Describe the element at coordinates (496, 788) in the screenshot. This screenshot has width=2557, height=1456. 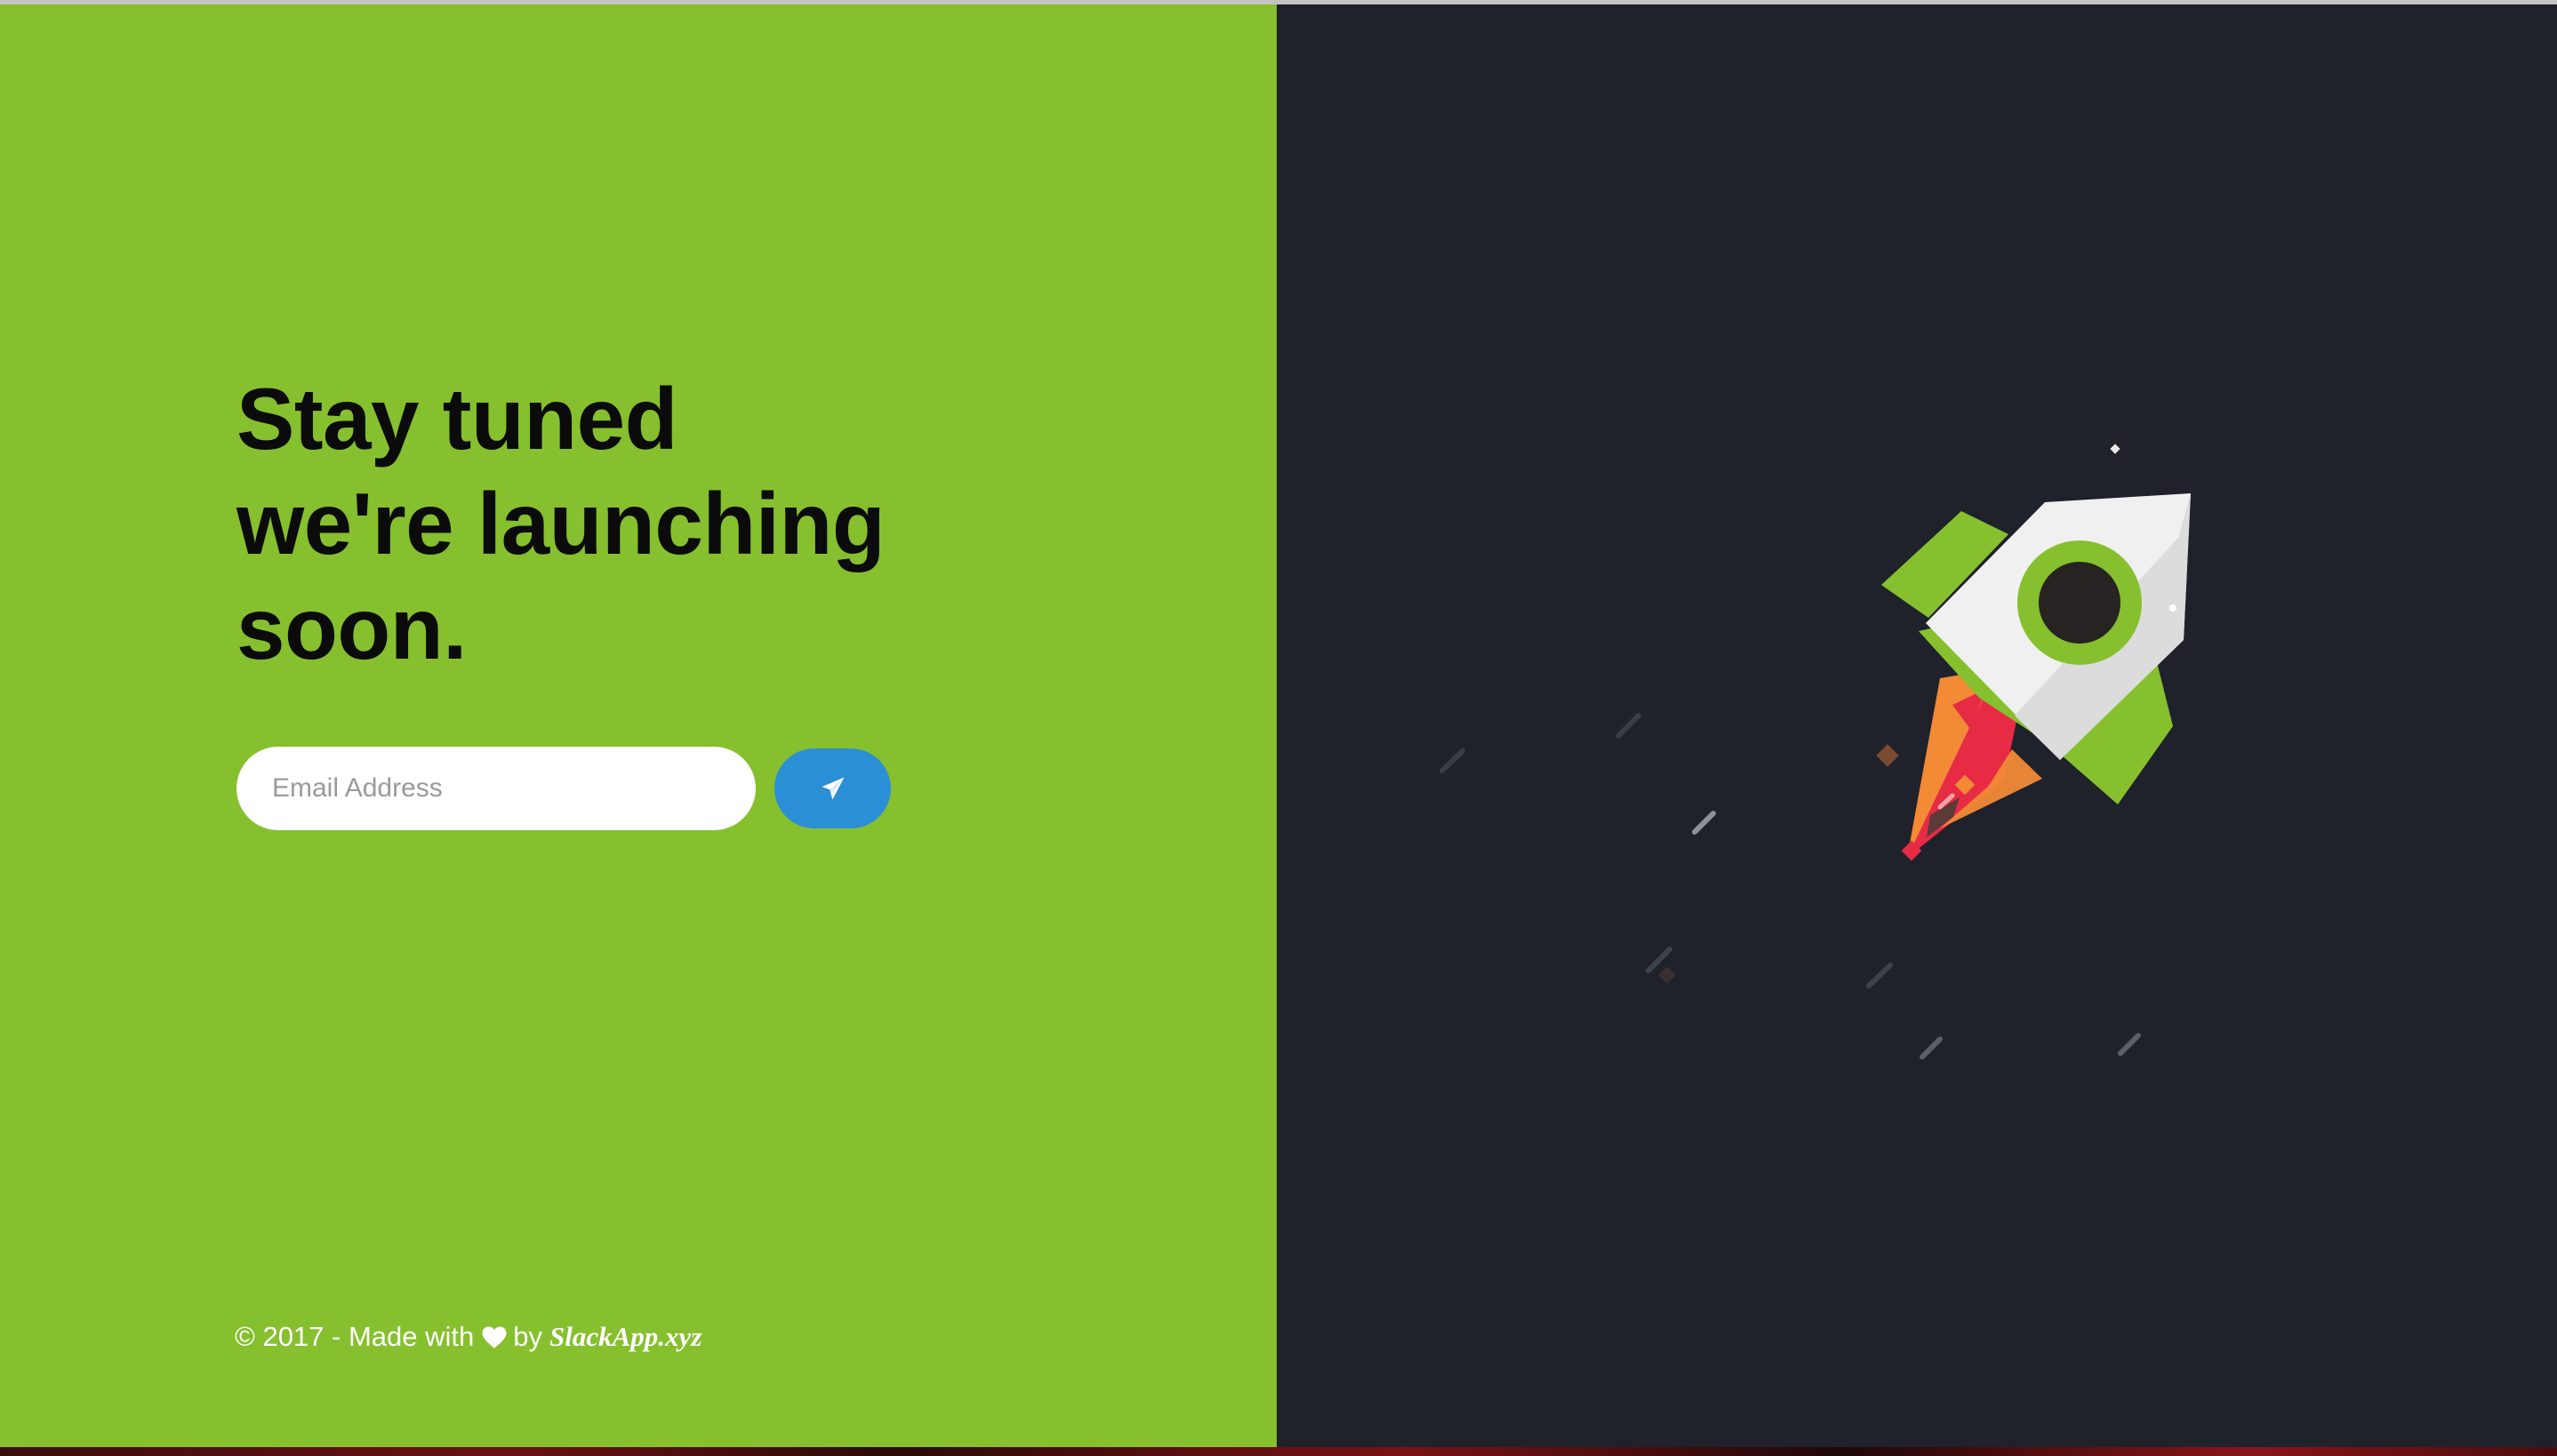
I see `email-input` at that location.